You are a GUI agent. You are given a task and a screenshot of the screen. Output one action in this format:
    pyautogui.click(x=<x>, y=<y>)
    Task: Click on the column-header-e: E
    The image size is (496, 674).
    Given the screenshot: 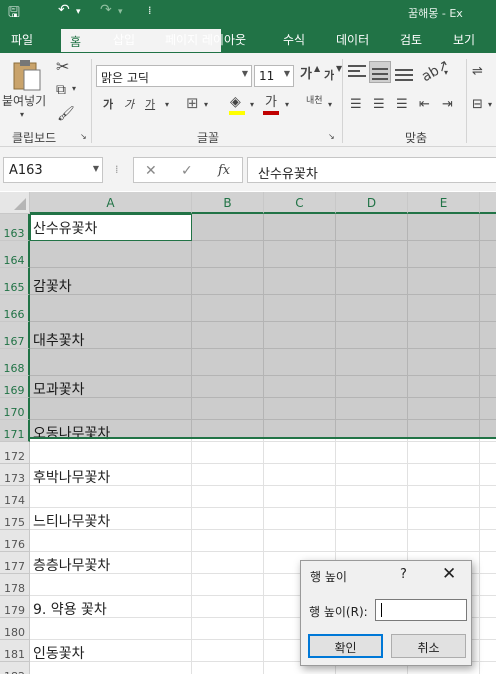 What is the action you would take?
    pyautogui.click(x=444, y=203)
    